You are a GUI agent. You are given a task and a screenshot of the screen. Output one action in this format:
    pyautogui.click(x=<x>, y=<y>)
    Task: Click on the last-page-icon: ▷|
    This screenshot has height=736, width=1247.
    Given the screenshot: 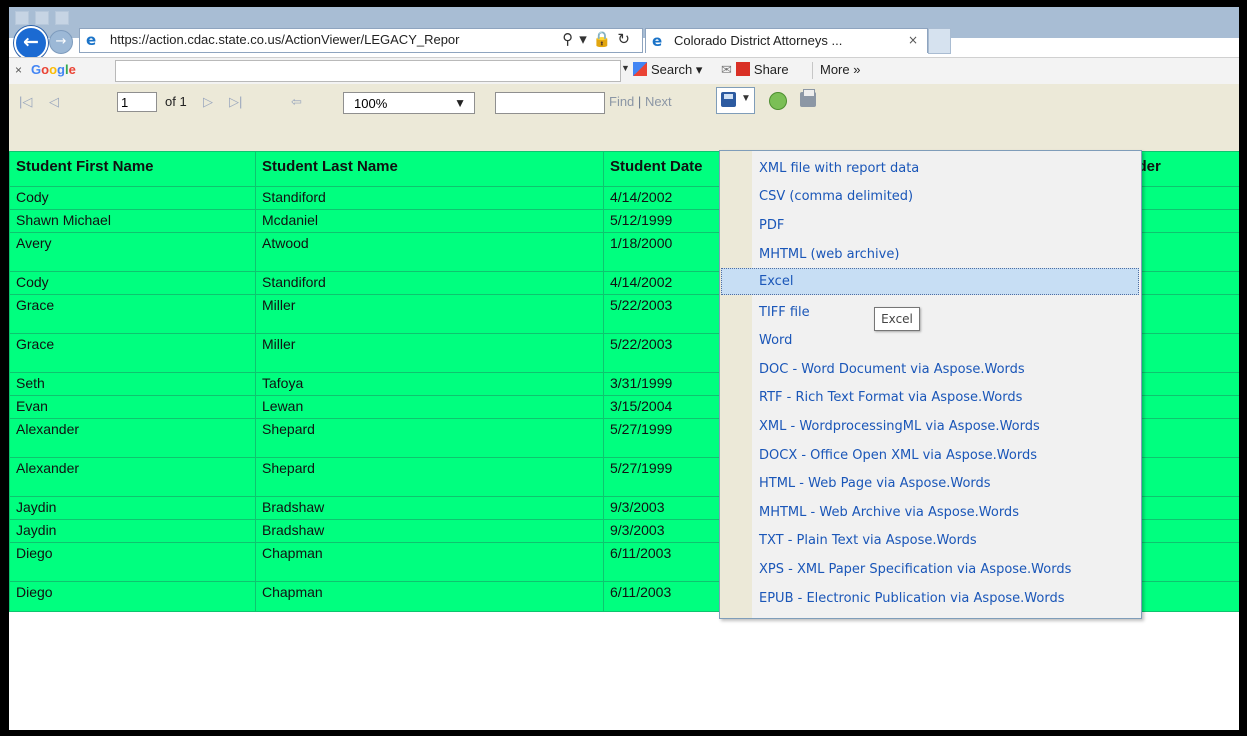 What is the action you would take?
    pyautogui.click(x=235, y=102)
    